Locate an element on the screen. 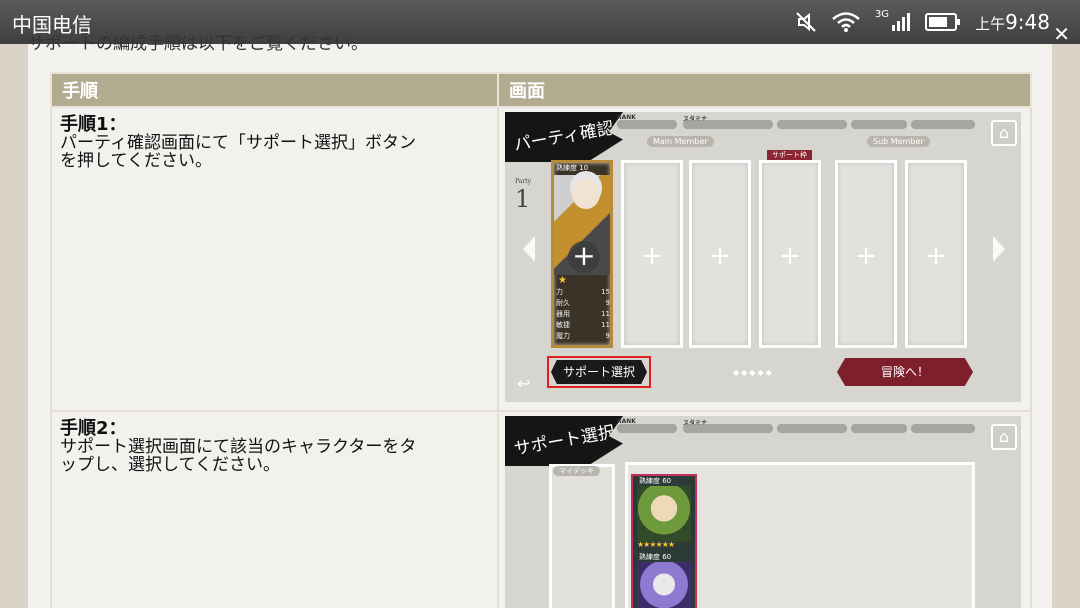 This screenshot has height=608, width=1080. network-type: 3G is located at coordinates (882, 14).